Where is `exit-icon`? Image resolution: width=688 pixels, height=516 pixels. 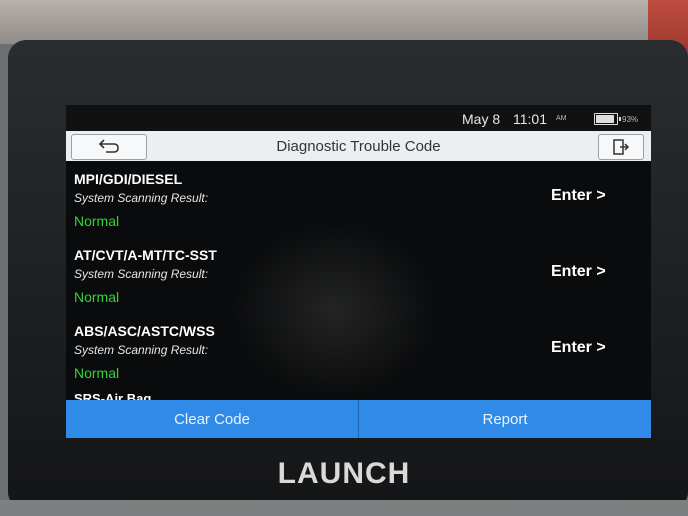
exit-icon is located at coordinates (621, 147).